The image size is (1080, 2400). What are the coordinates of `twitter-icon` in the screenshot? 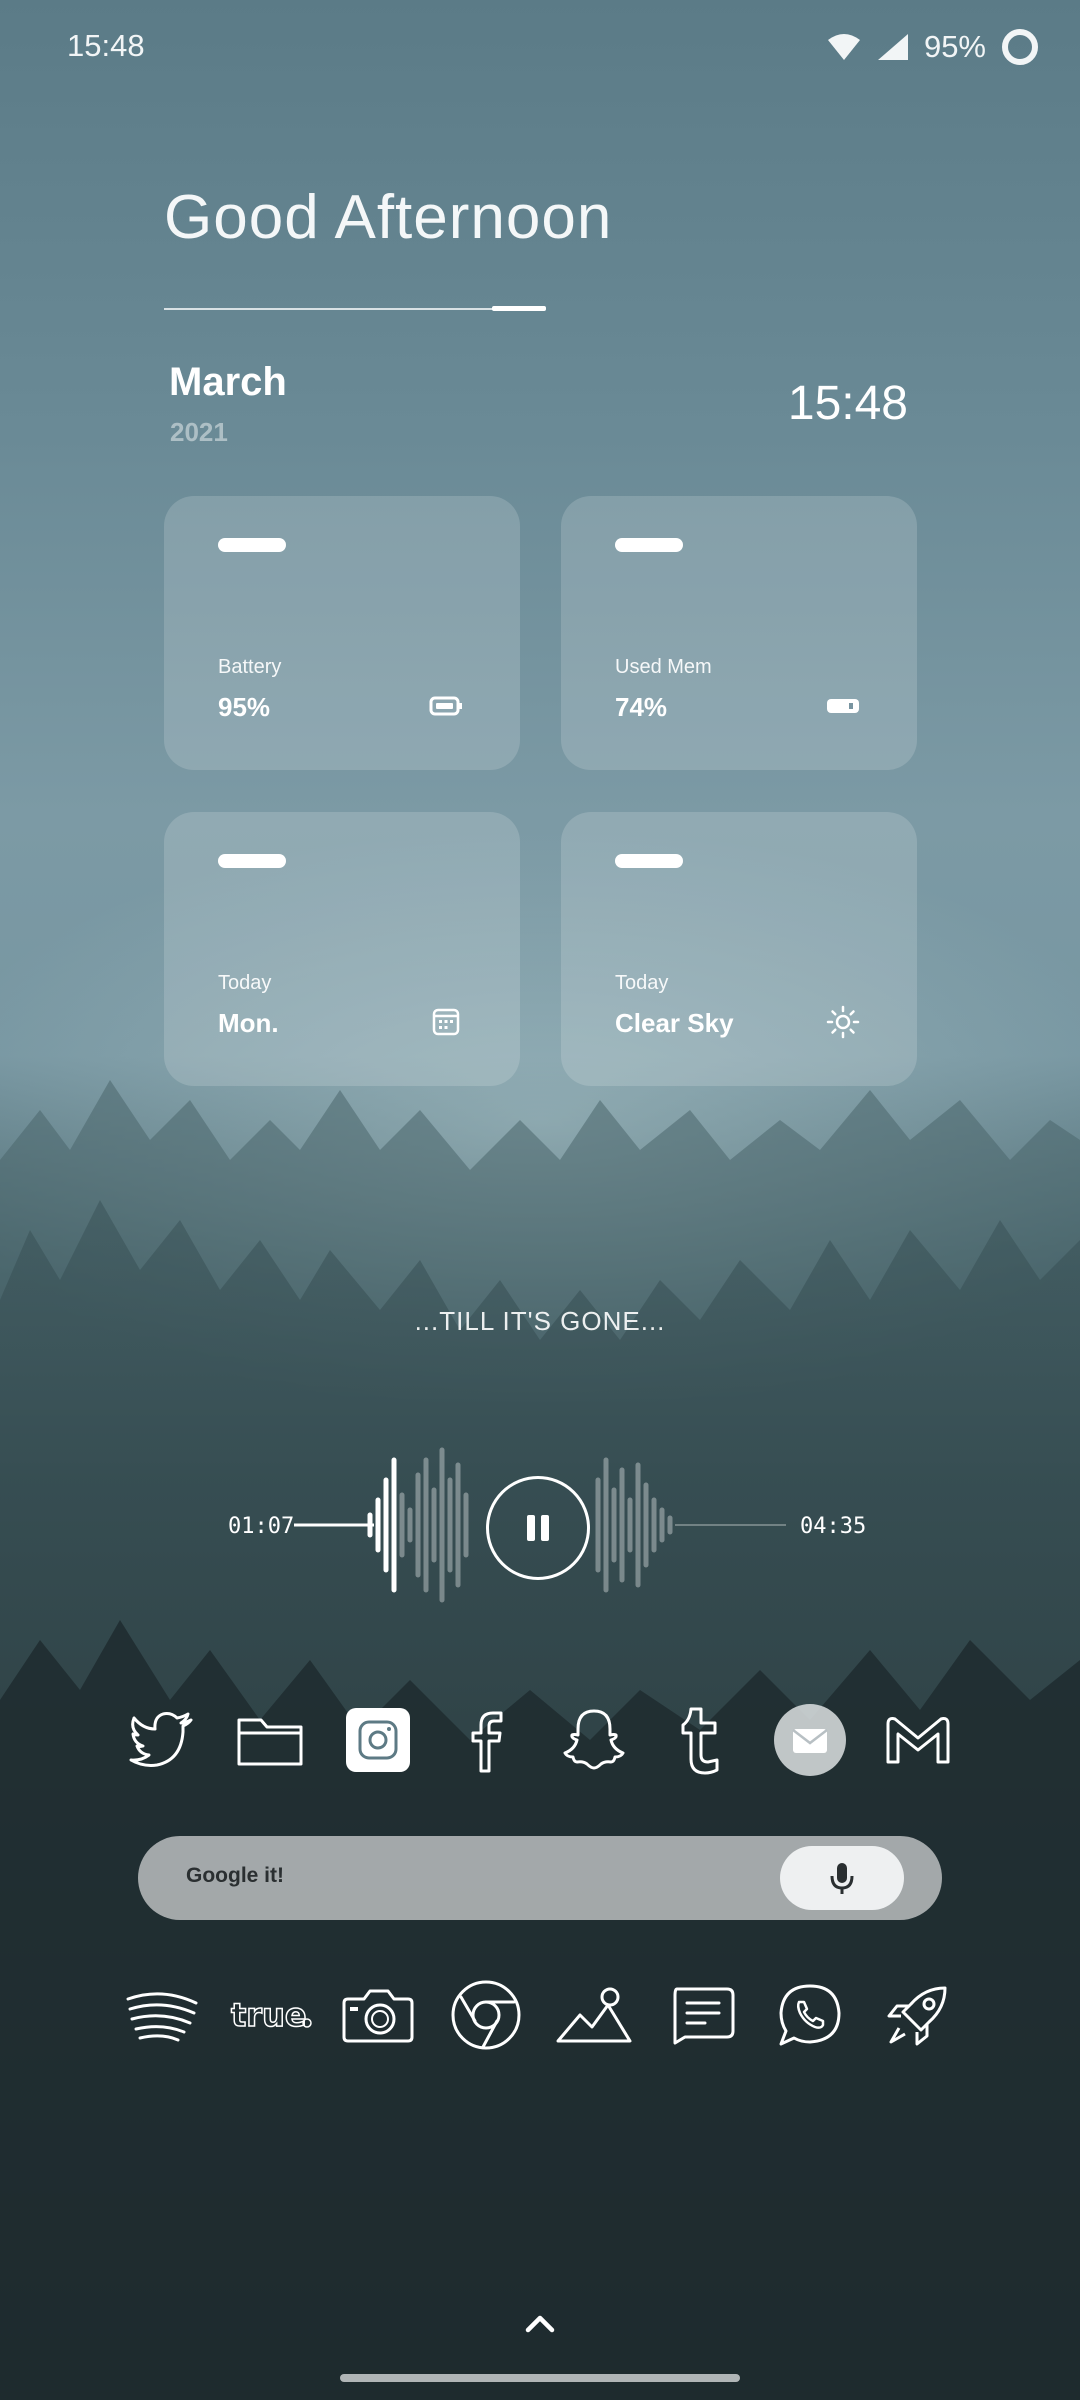 It's located at (161, 1739).